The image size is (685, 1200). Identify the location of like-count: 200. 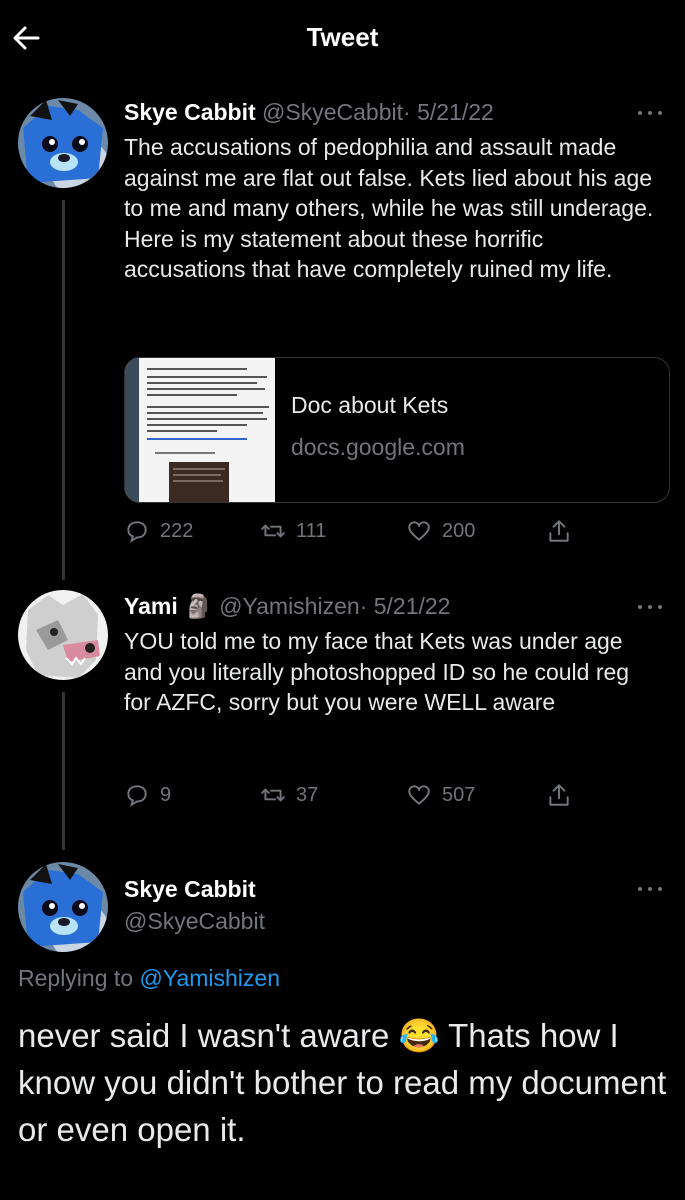
(459, 530).